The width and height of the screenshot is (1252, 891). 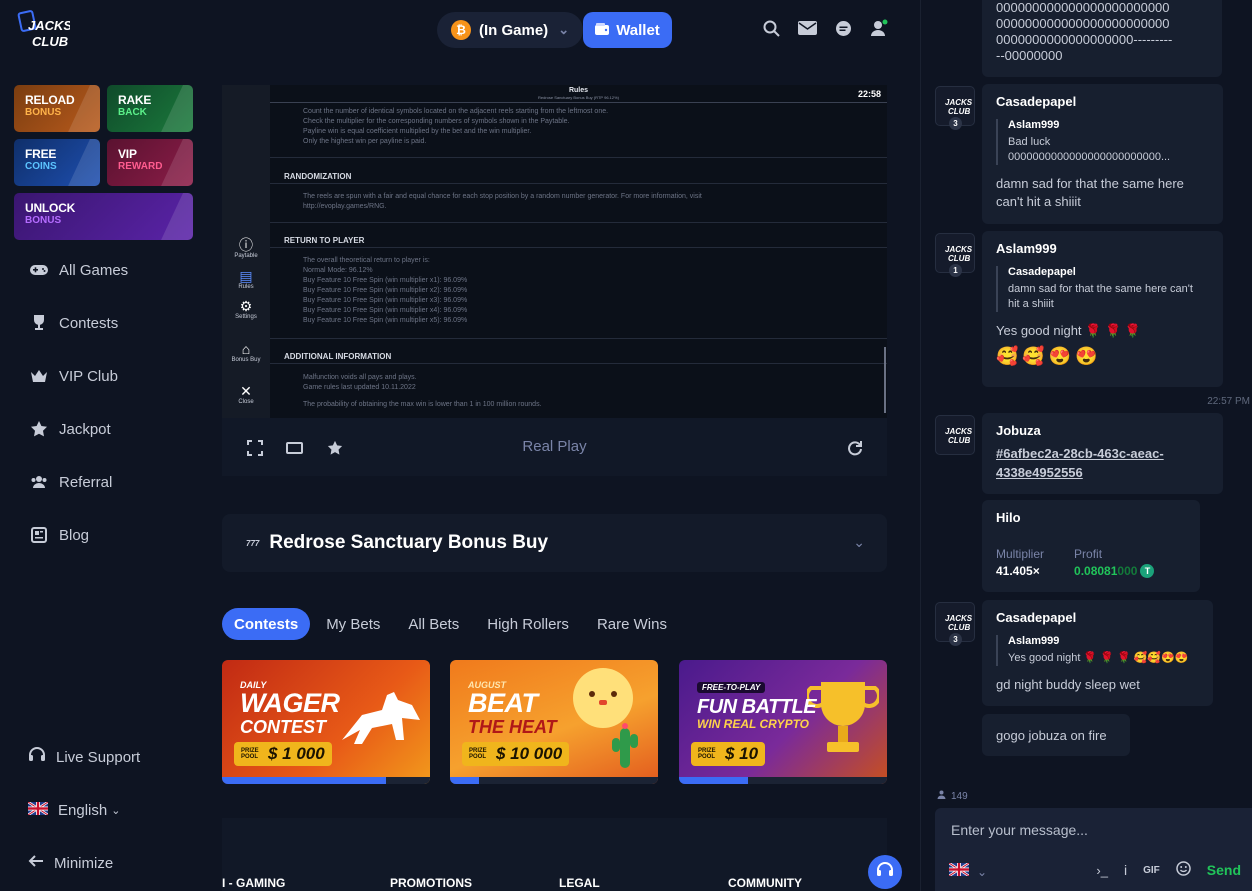 I want to click on support-chat-button, so click(x=885, y=872).